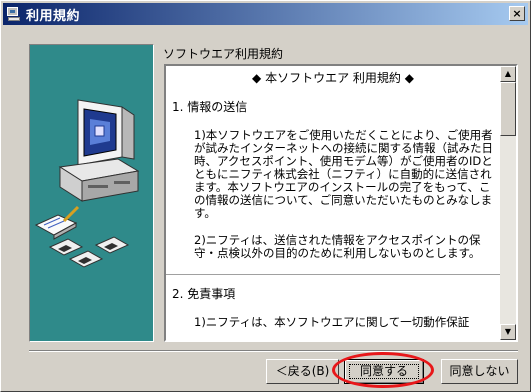  What do you see at coordinates (223, 54) in the screenshot?
I see `section-label: ソフトウエア利用規約` at bounding box center [223, 54].